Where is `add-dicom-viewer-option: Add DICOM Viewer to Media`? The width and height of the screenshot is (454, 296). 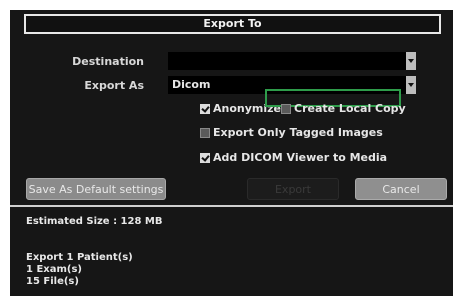 add-dicom-viewer-option: Add DICOM Viewer to Media is located at coordinates (293, 157).